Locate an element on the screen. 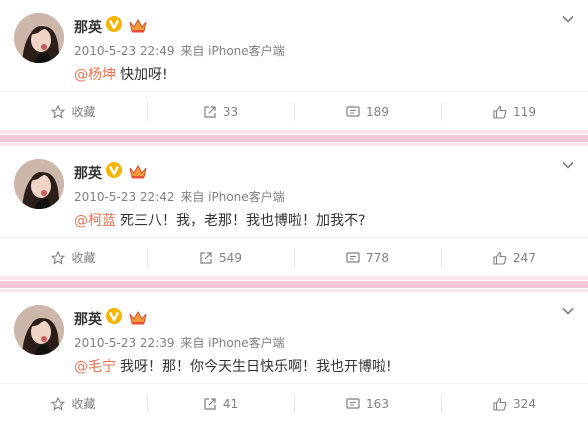 This screenshot has width=588, height=426. repost-button: 41 is located at coordinates (220, 403).